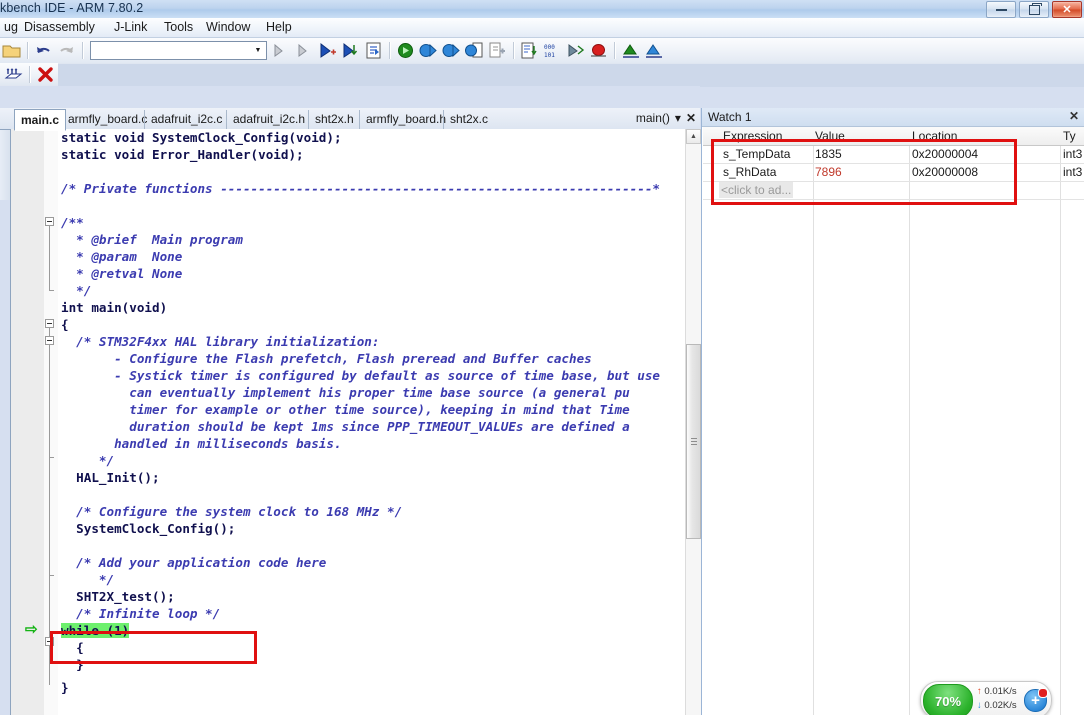  I want to click on menu-item-jlink: J-Link, so click(130, 27).